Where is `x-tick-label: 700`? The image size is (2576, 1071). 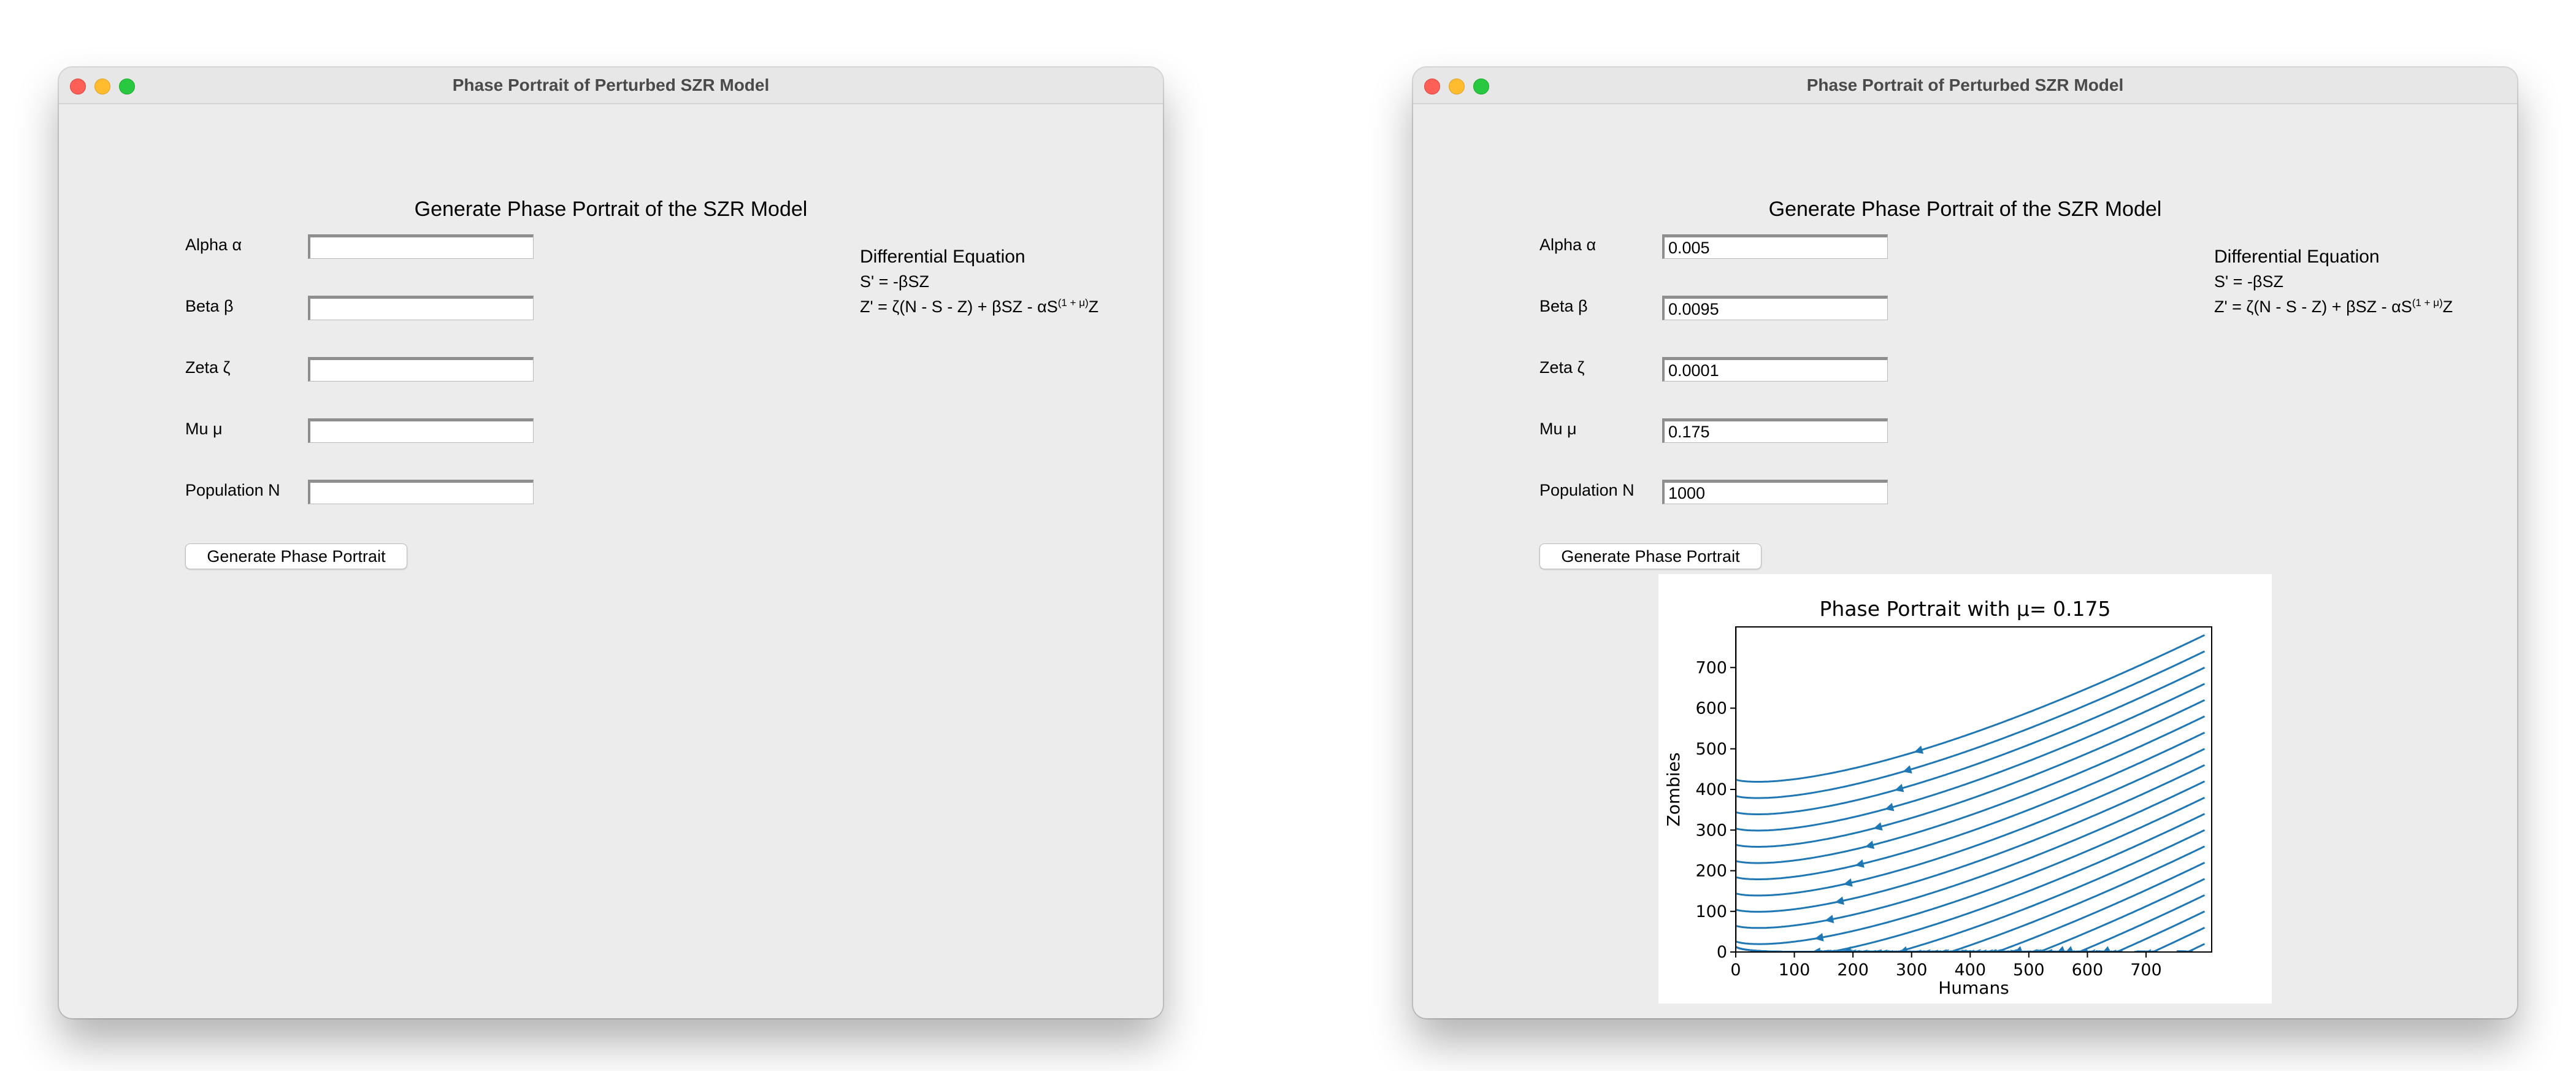 x-tick-label: 700 is located at coordinates (2146, 971).